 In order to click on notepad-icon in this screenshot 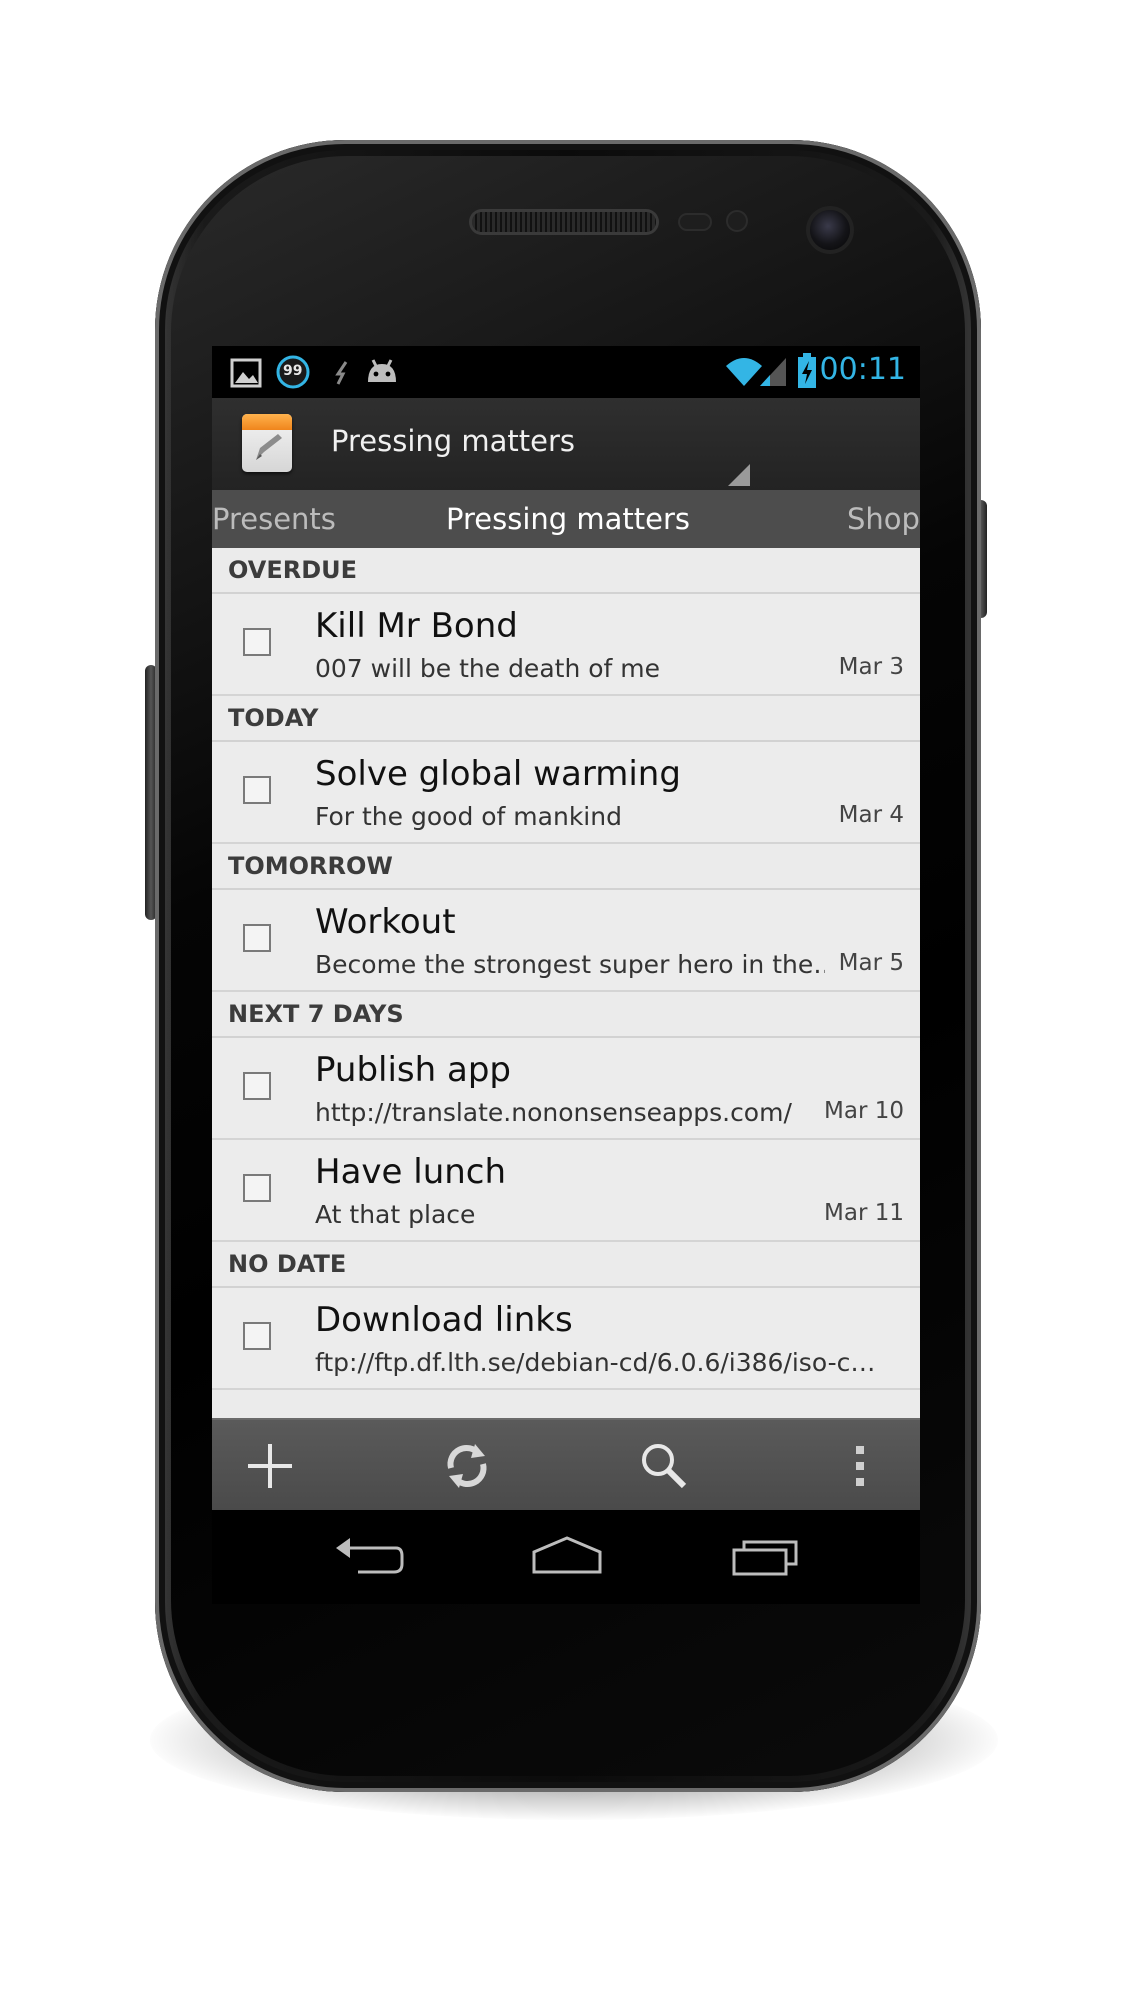, I will do `click(267, 443)`.